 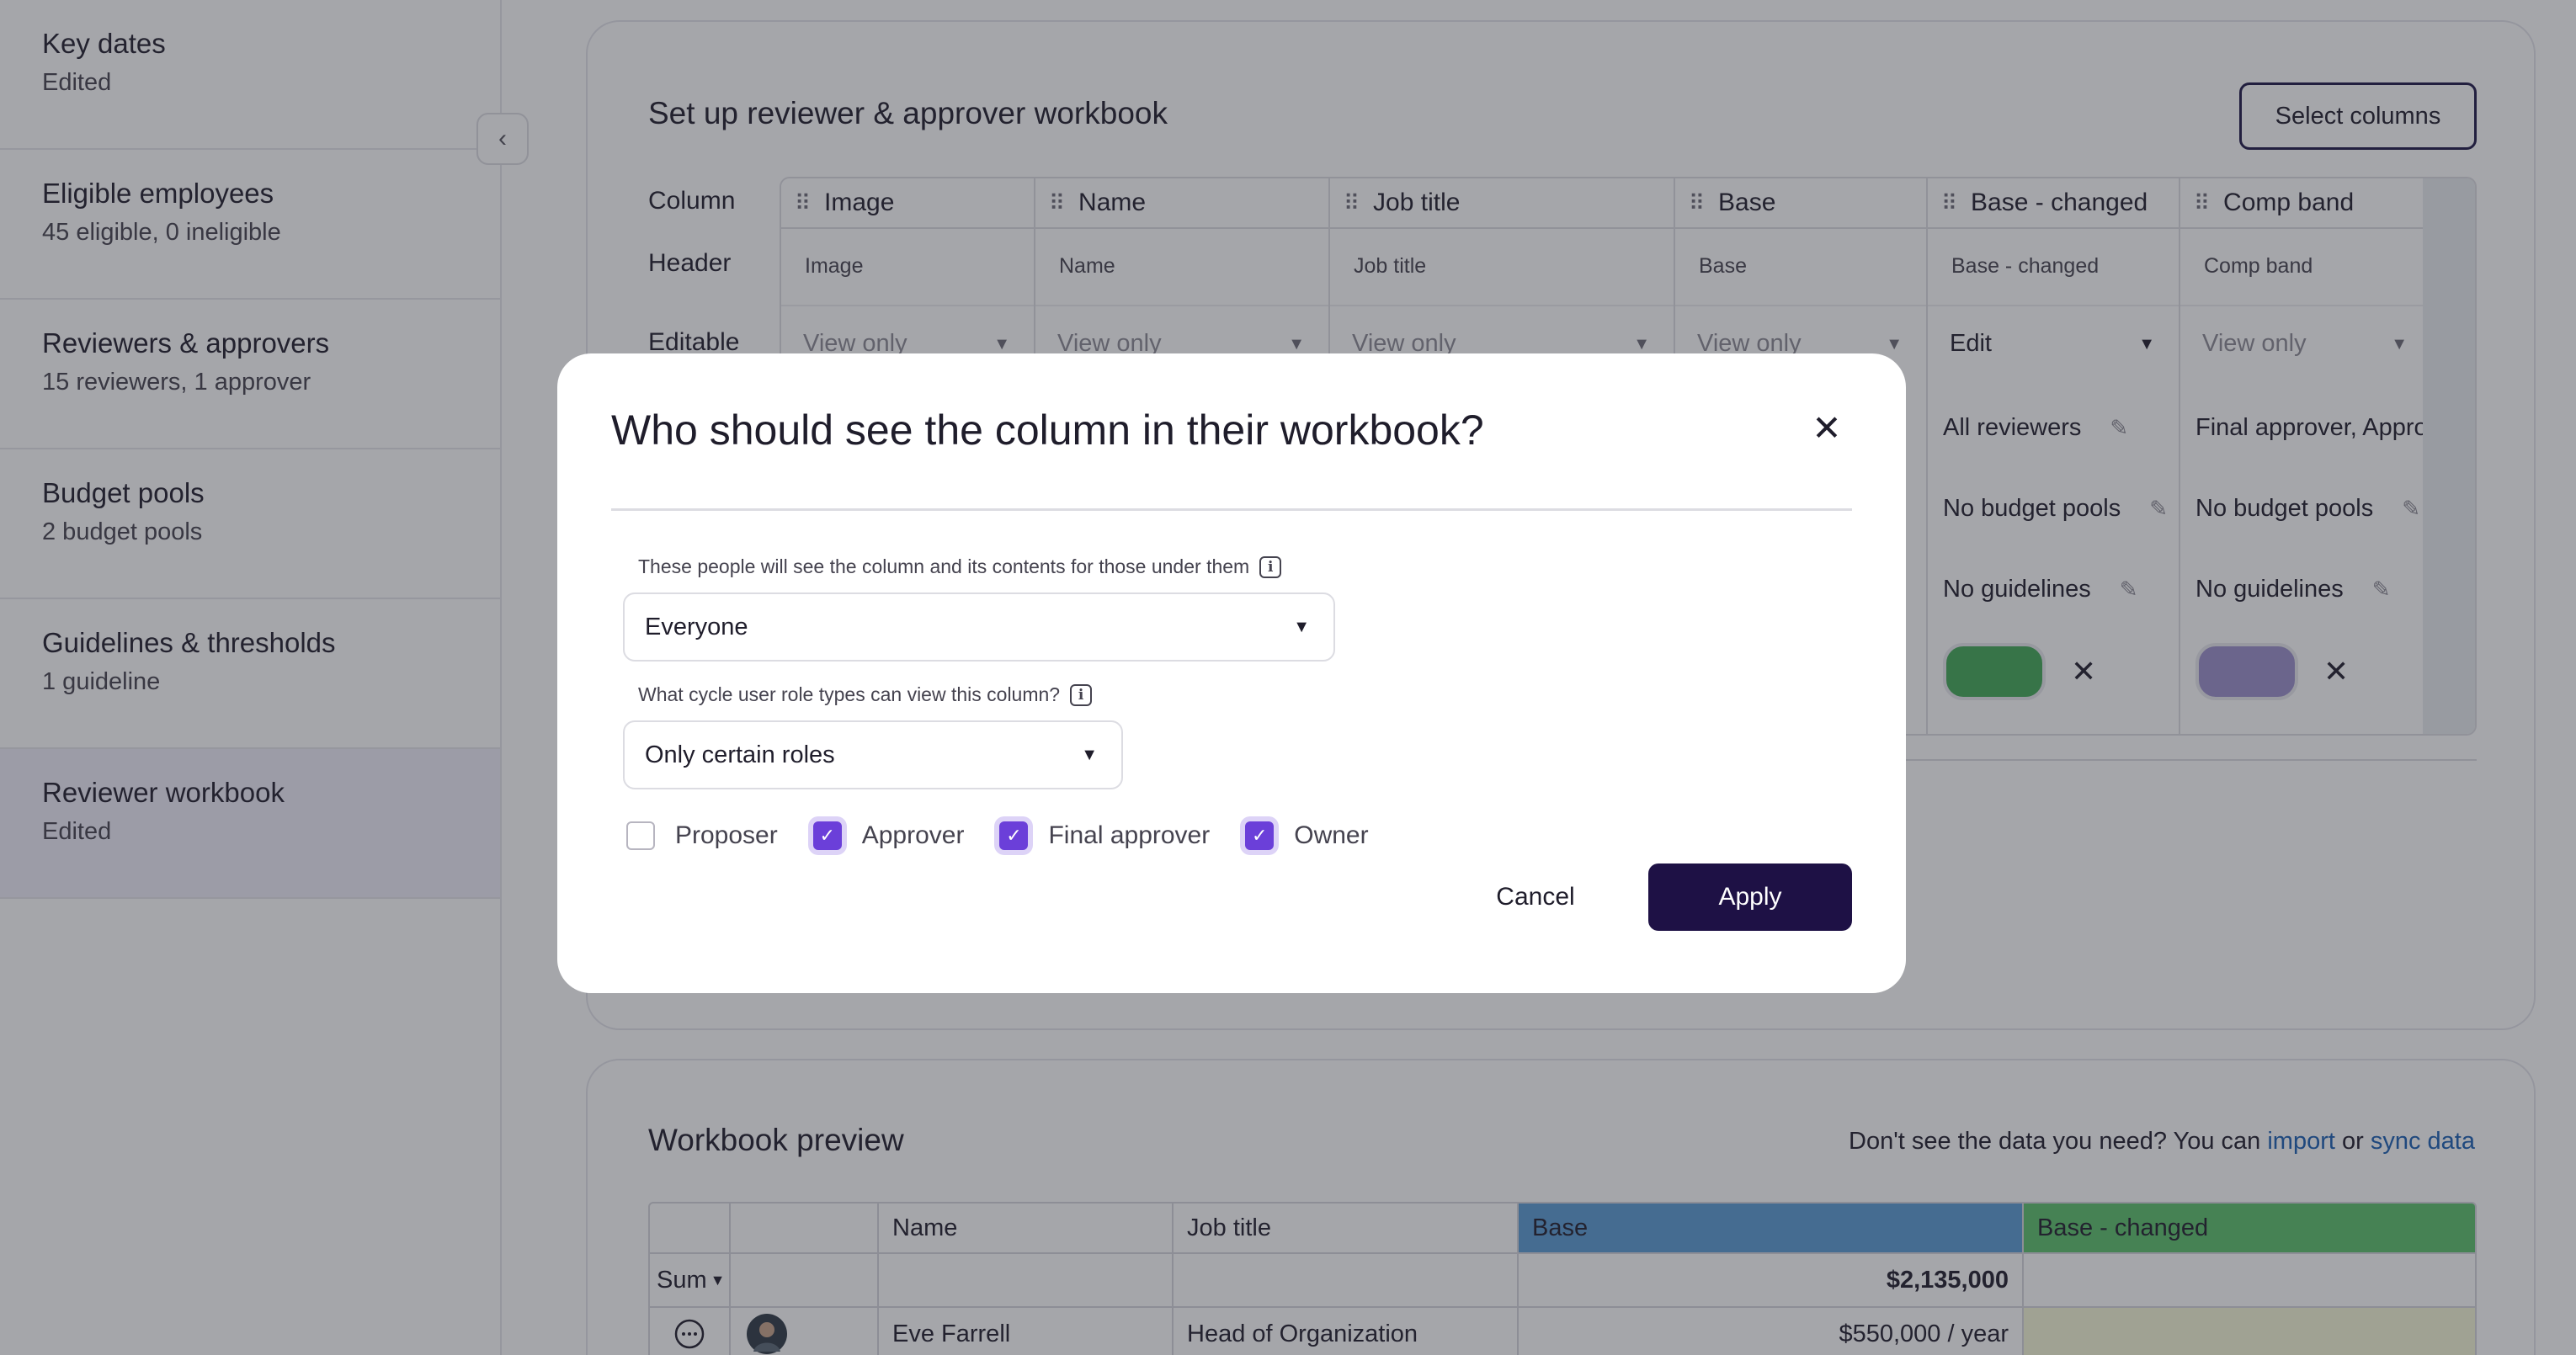 I want to click on people-select: Everyone ▼, so click(x=979, y=627).